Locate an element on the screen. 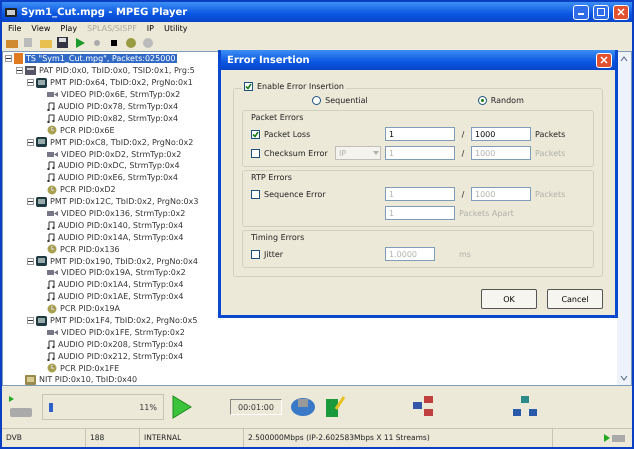 The image size is (634, 449). tree-item: AUDIO PID:0xDC, StrmTyp:0x4 is located at coordinates (119, 165).